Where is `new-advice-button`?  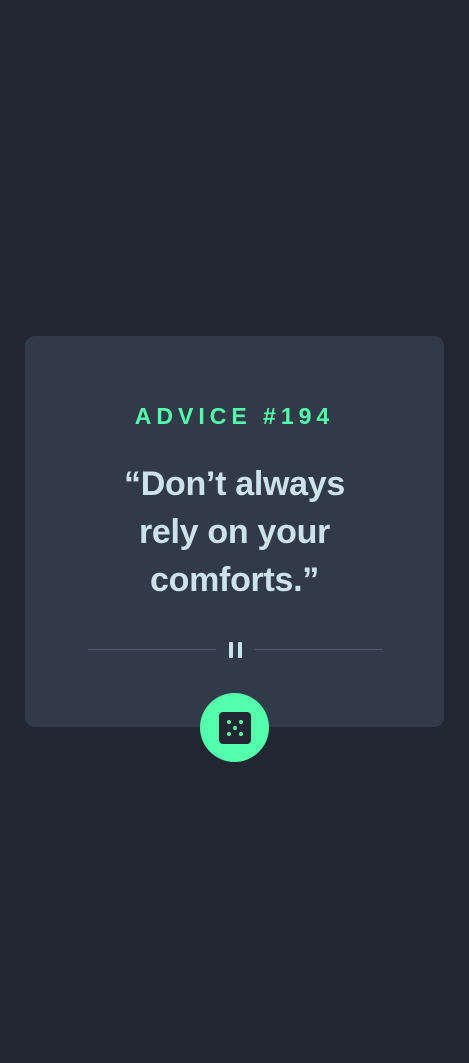
new-advice-button is located at coordinates (234, 727).